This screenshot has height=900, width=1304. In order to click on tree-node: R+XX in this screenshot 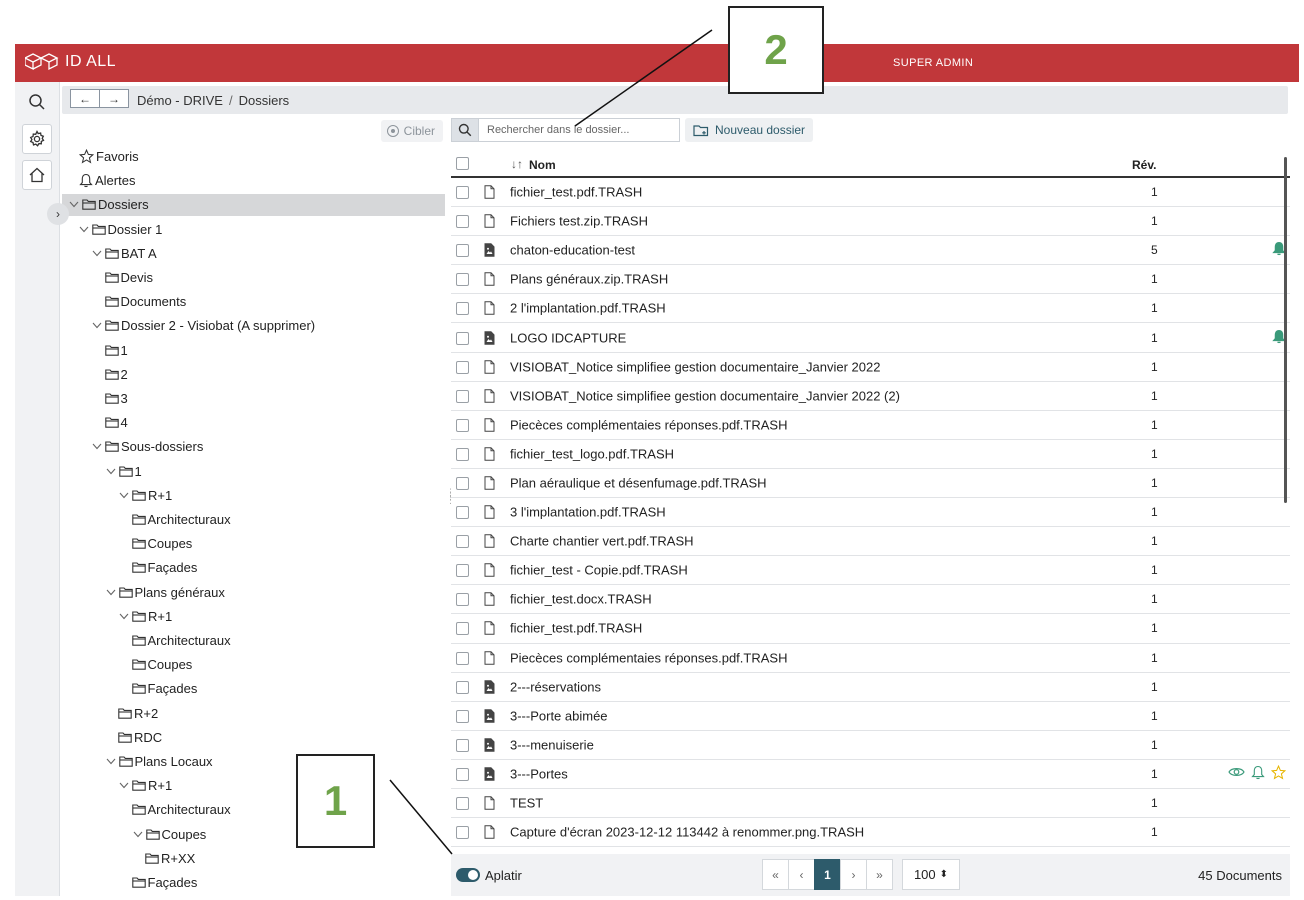, I will do `click(253, 859)`.